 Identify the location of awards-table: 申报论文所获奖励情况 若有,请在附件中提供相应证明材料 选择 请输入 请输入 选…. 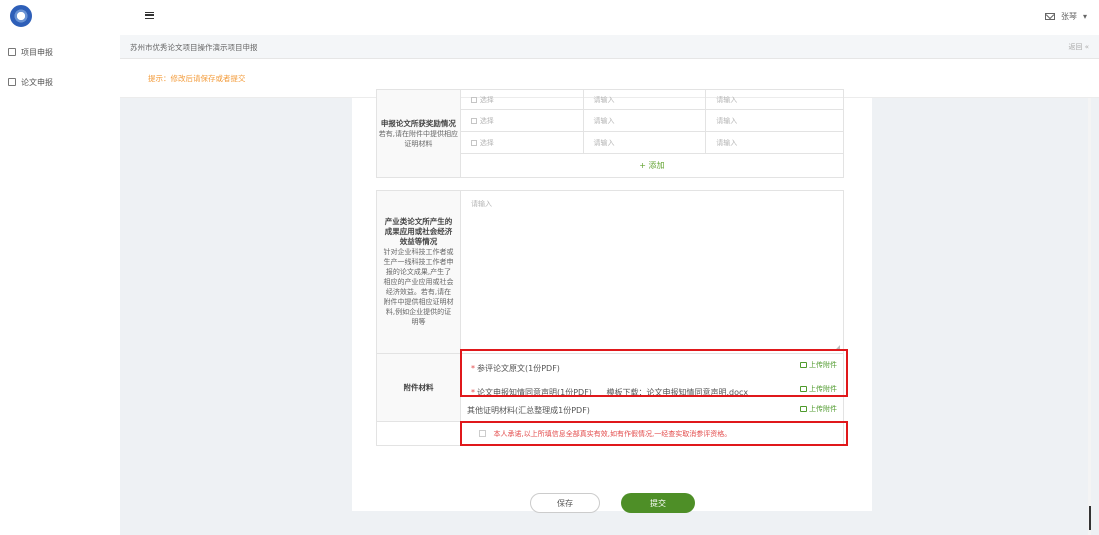
(610, 133).